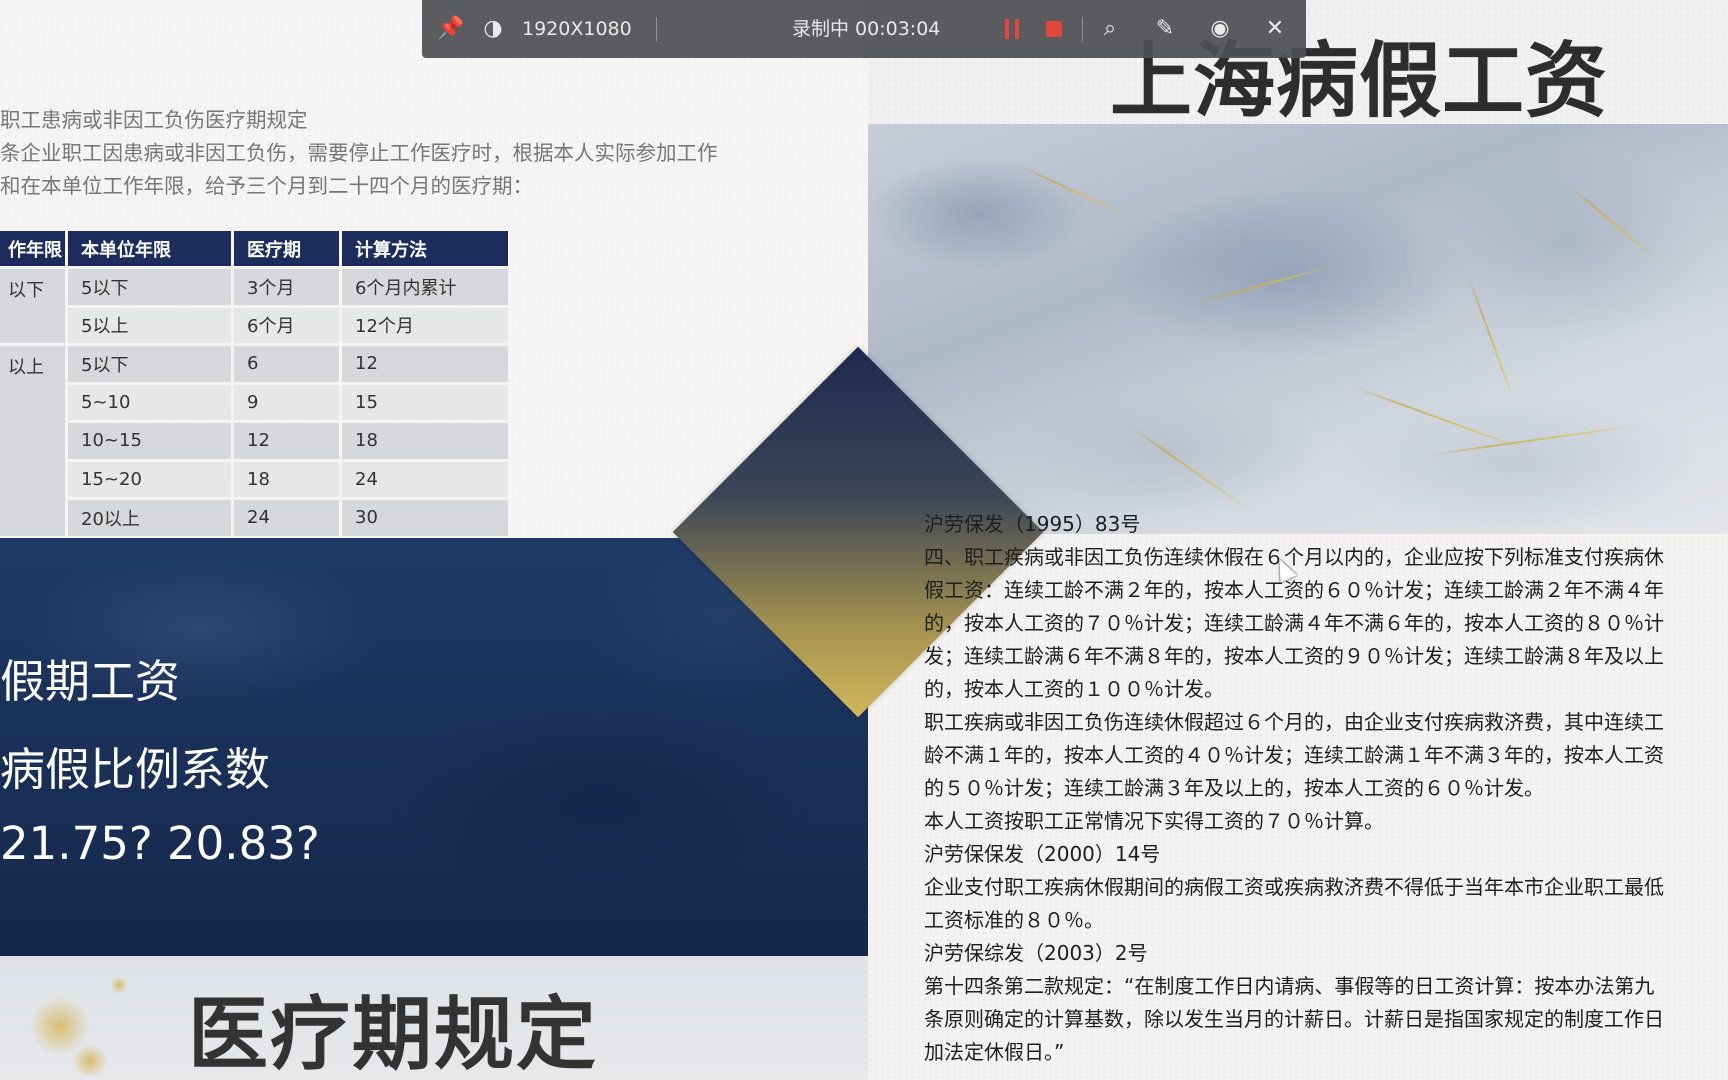 This screenshot has height=1080, width=1728. I want to click on table-cell: 9, so click(286, 402).